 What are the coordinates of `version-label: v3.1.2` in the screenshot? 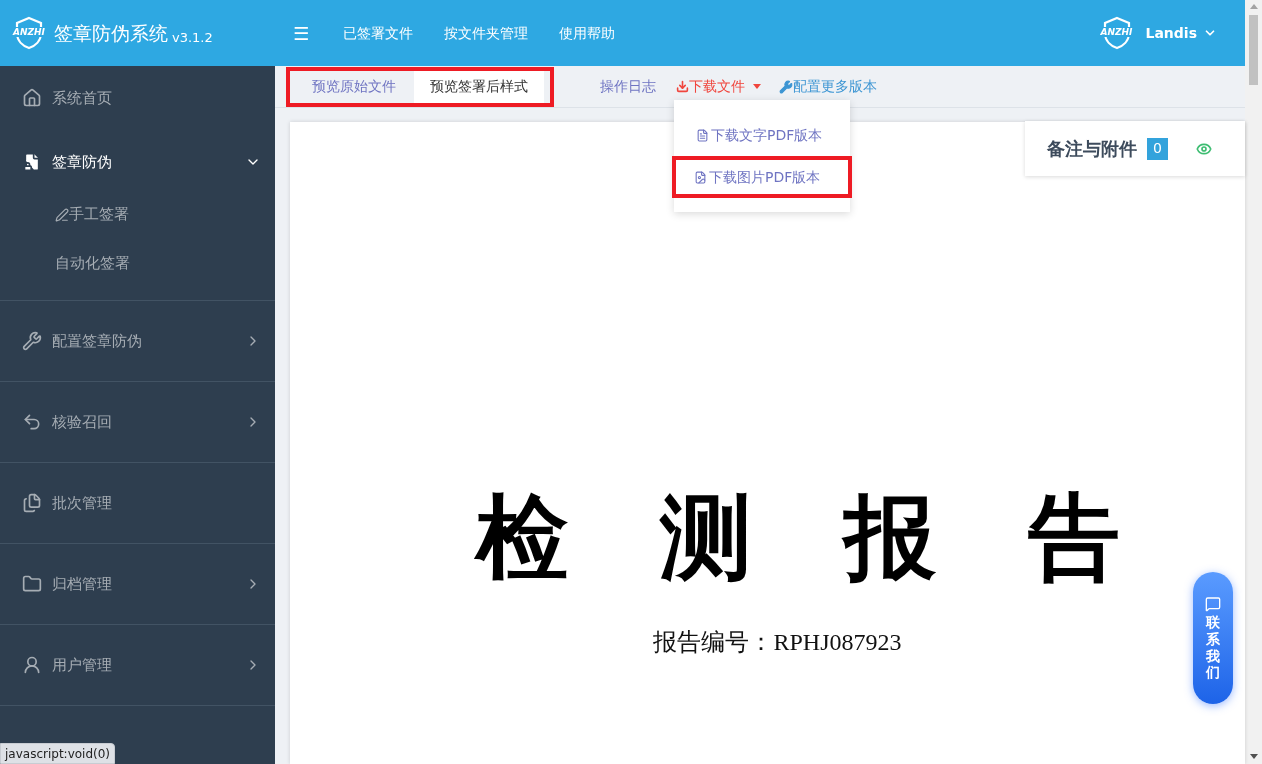 It's located at (192, 38).